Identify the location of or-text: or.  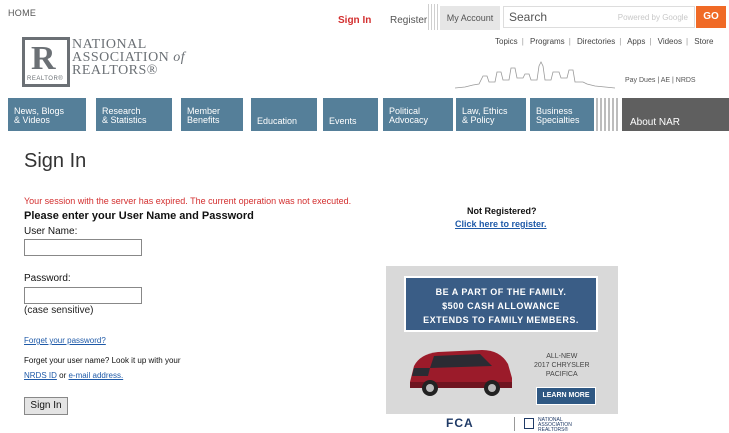
(63, 375).